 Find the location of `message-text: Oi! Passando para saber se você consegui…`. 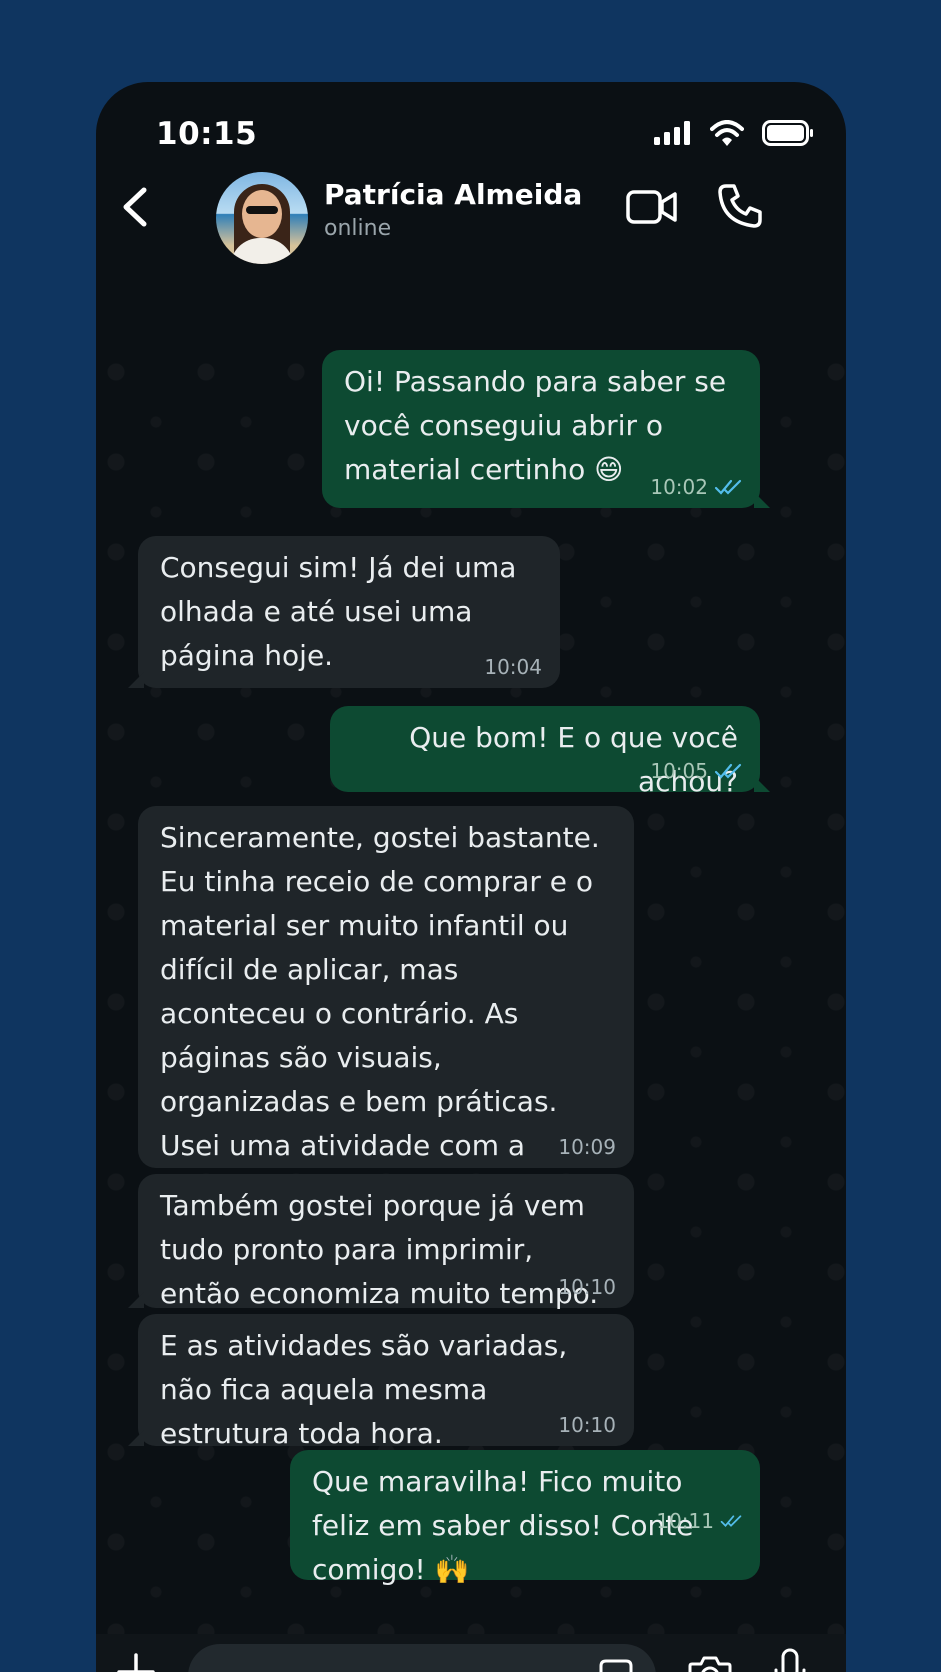

message-text: Oi! Passando para saber se você consegui… is located at coordinates (535, 425).